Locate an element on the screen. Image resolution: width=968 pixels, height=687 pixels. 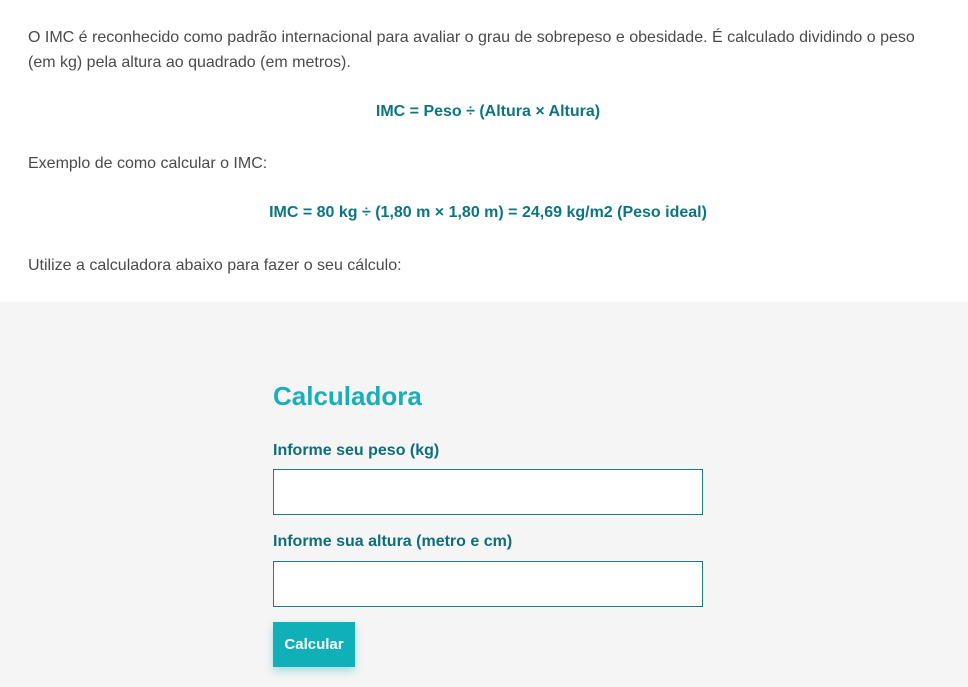
calculate-button: Calcular is located at coordinates (314, 644).